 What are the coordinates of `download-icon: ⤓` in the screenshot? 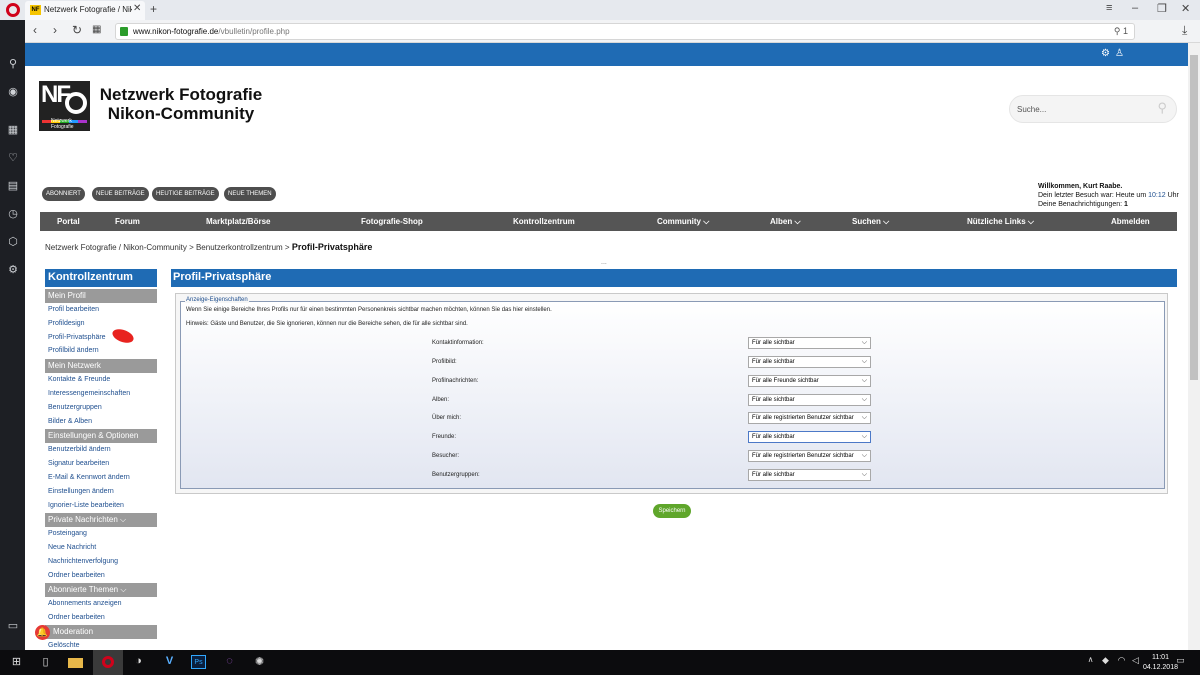 It's located at (1184, 30).